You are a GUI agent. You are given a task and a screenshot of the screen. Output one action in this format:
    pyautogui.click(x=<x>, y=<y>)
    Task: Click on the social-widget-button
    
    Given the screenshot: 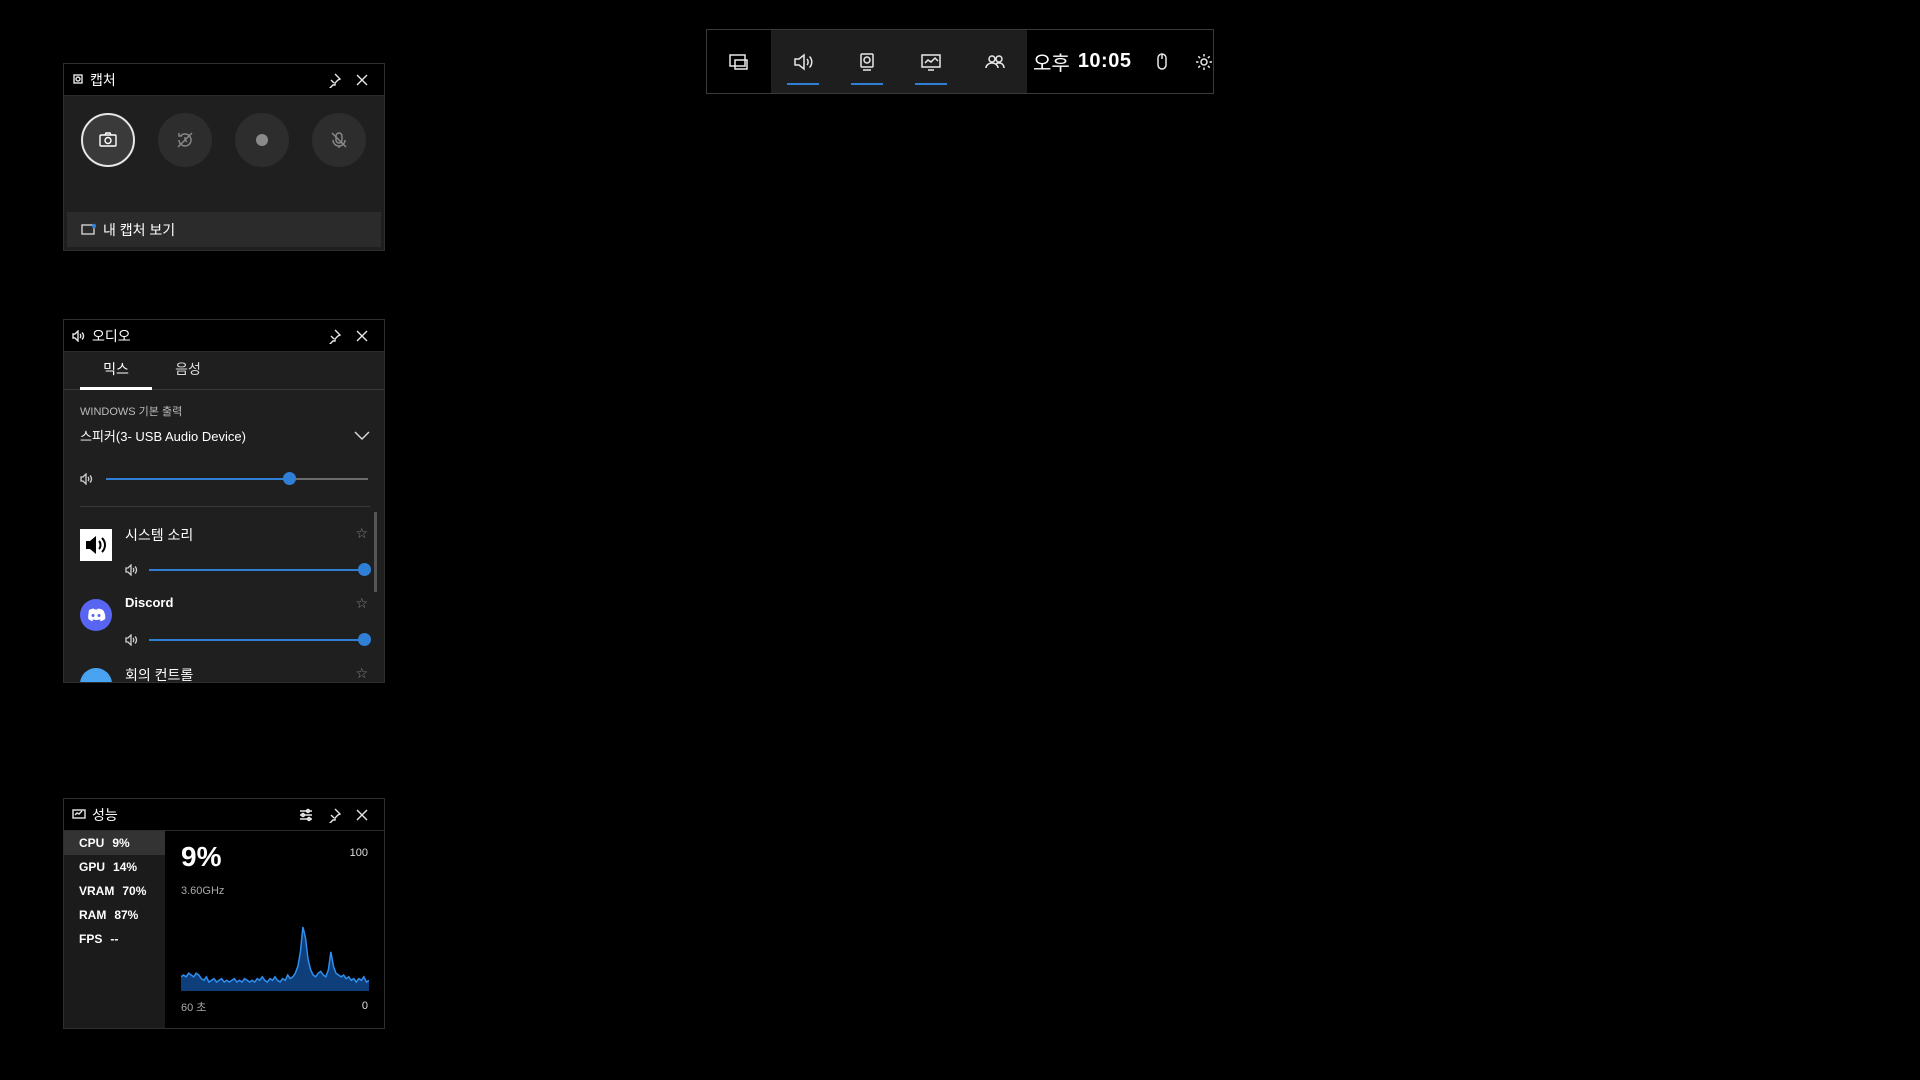 What is the action you would take?
    pyautogui.click(x=995, y=61)
    